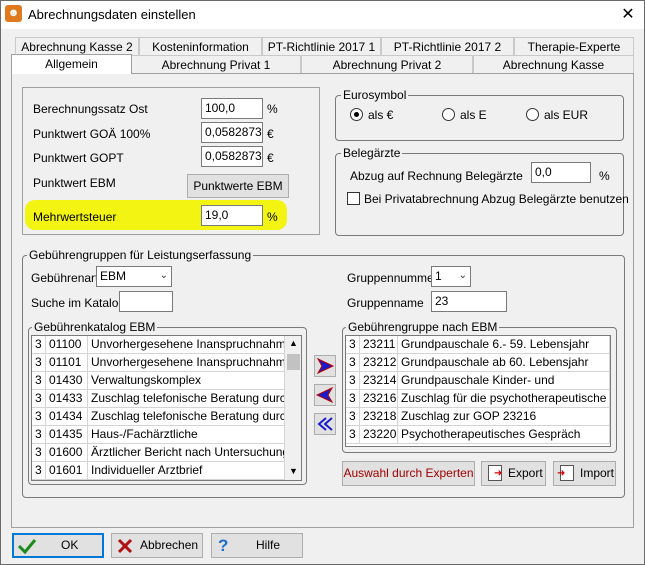  Describe the element at coordinates (495, 473) in the screenshot. I see `export-icon: ➜` at that location.